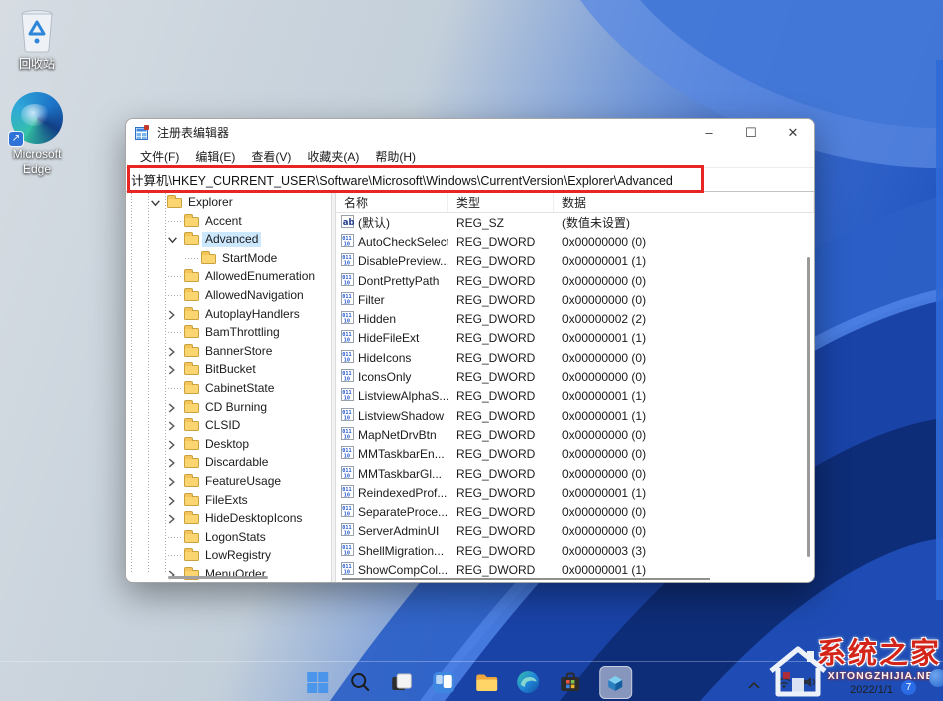  I want to click on maximize-button: ☐, so click(751, 132).